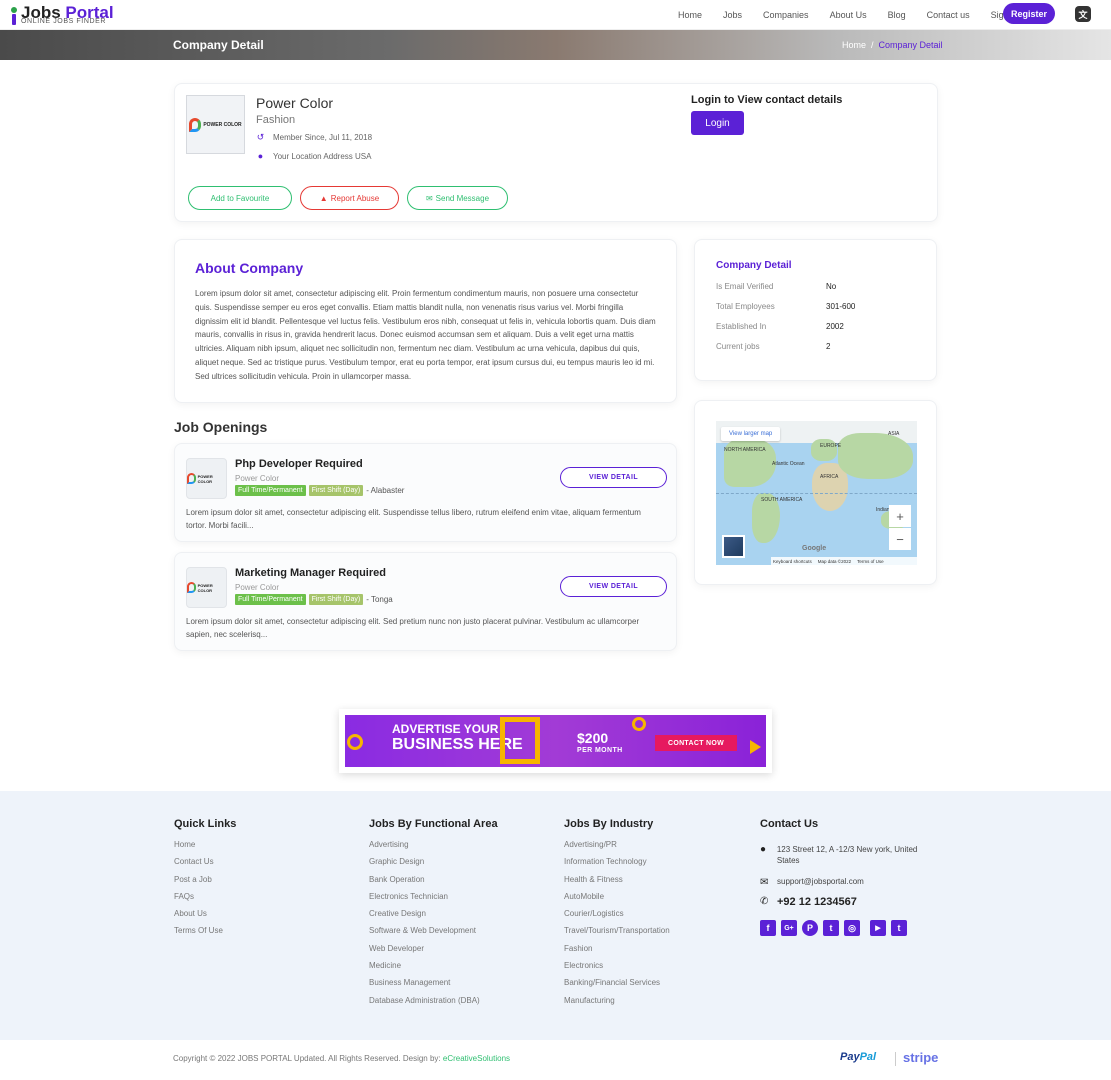 Image resolution: width=1111 pixels, height=1080 pixels. Describe the element at coordinates (433, 848) in the screenshot. I see `footer-link: Advertising` at that location.